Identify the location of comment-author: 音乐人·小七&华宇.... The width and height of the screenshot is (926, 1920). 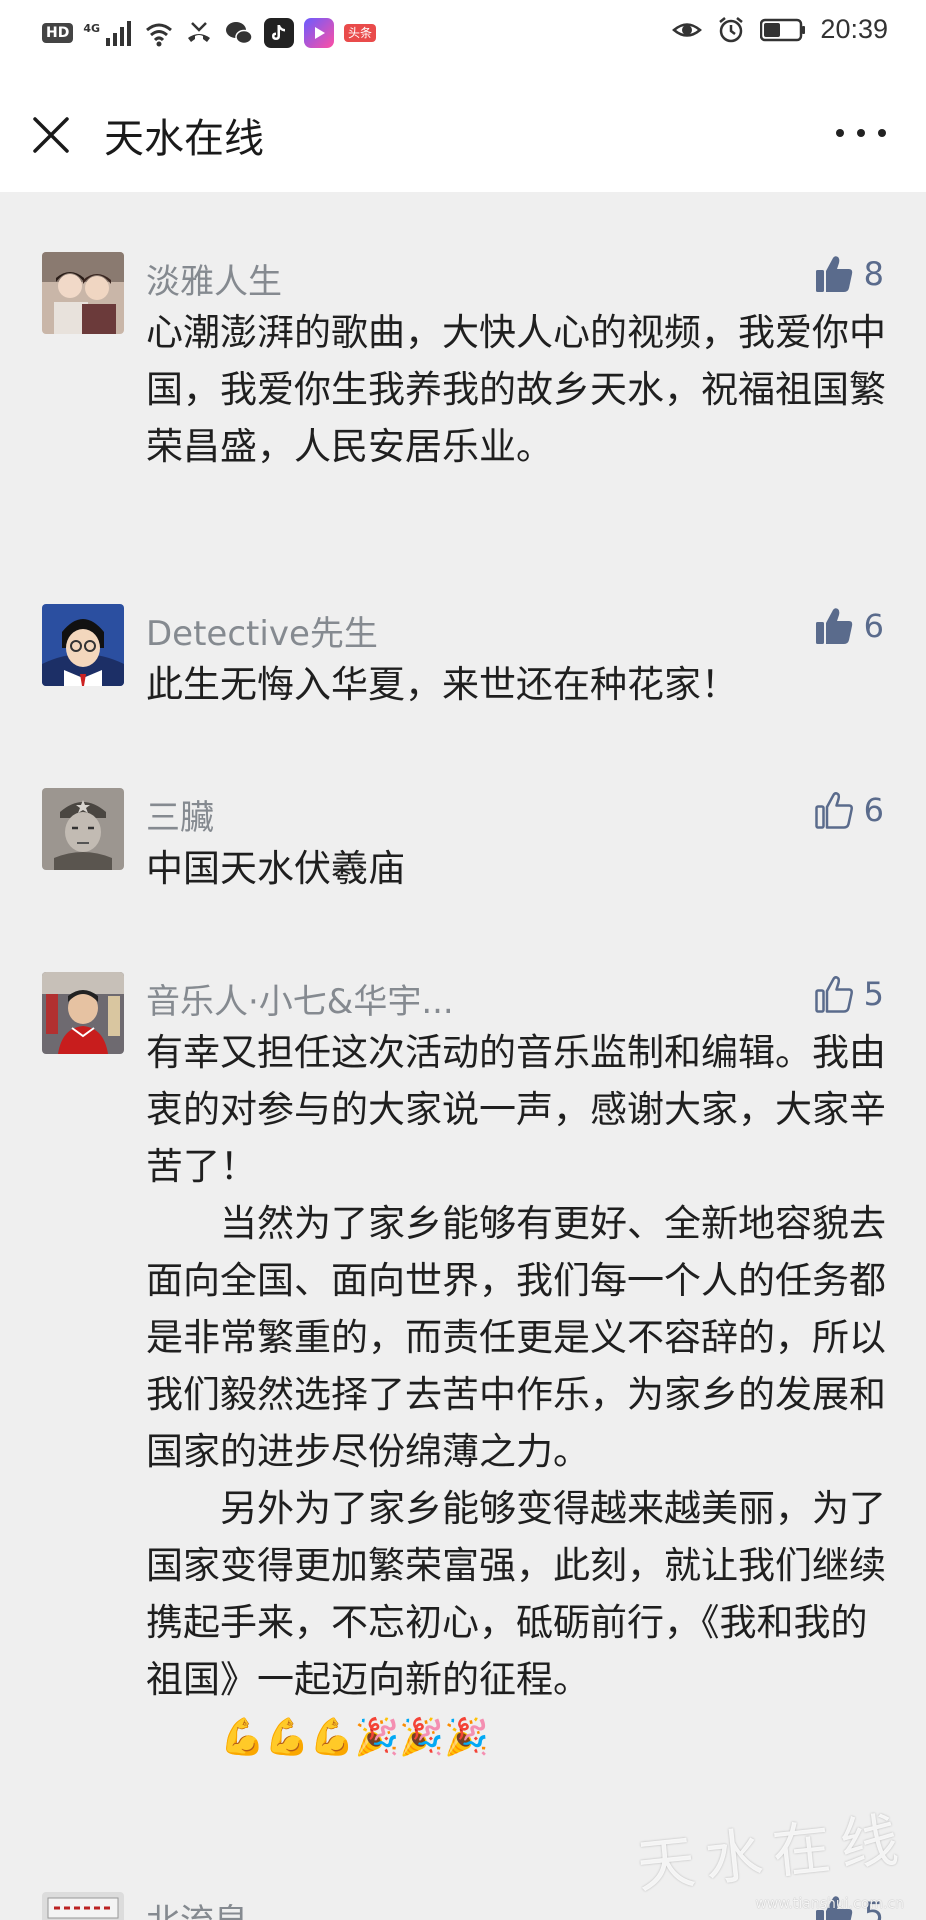
(300, 1002).